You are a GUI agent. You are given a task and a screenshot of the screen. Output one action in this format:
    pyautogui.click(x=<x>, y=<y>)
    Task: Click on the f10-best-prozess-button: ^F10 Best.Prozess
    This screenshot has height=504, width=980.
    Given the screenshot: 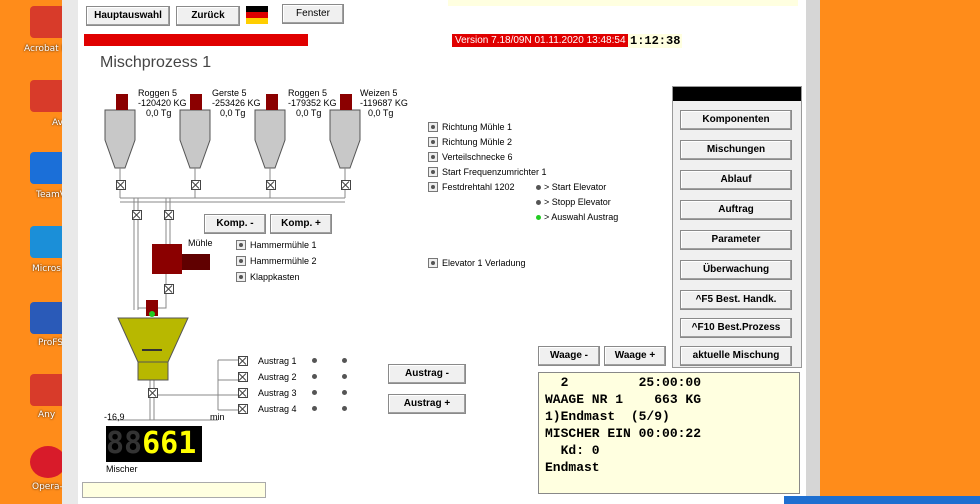 What is the action you would take?
    pyautogui.click(x=736, y=328)
    